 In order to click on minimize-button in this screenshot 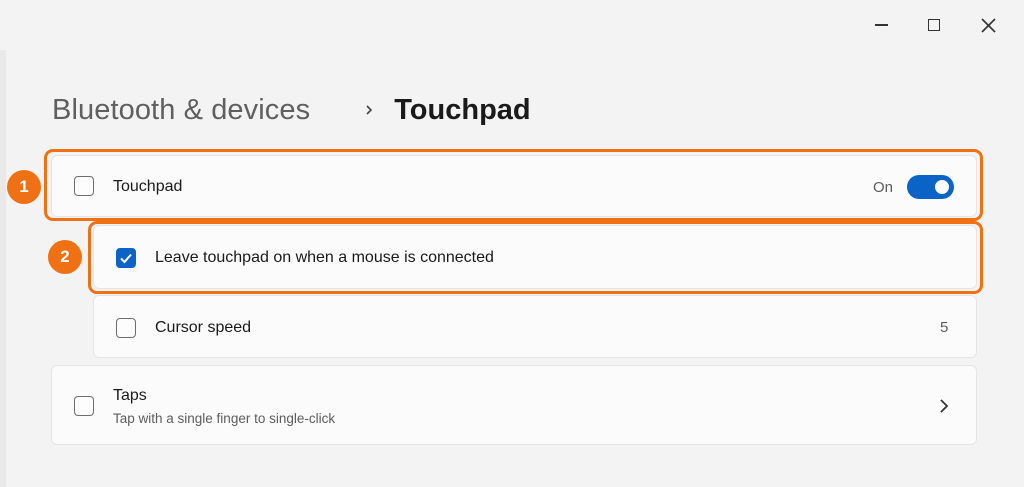, I will do `click(881, 25)`.